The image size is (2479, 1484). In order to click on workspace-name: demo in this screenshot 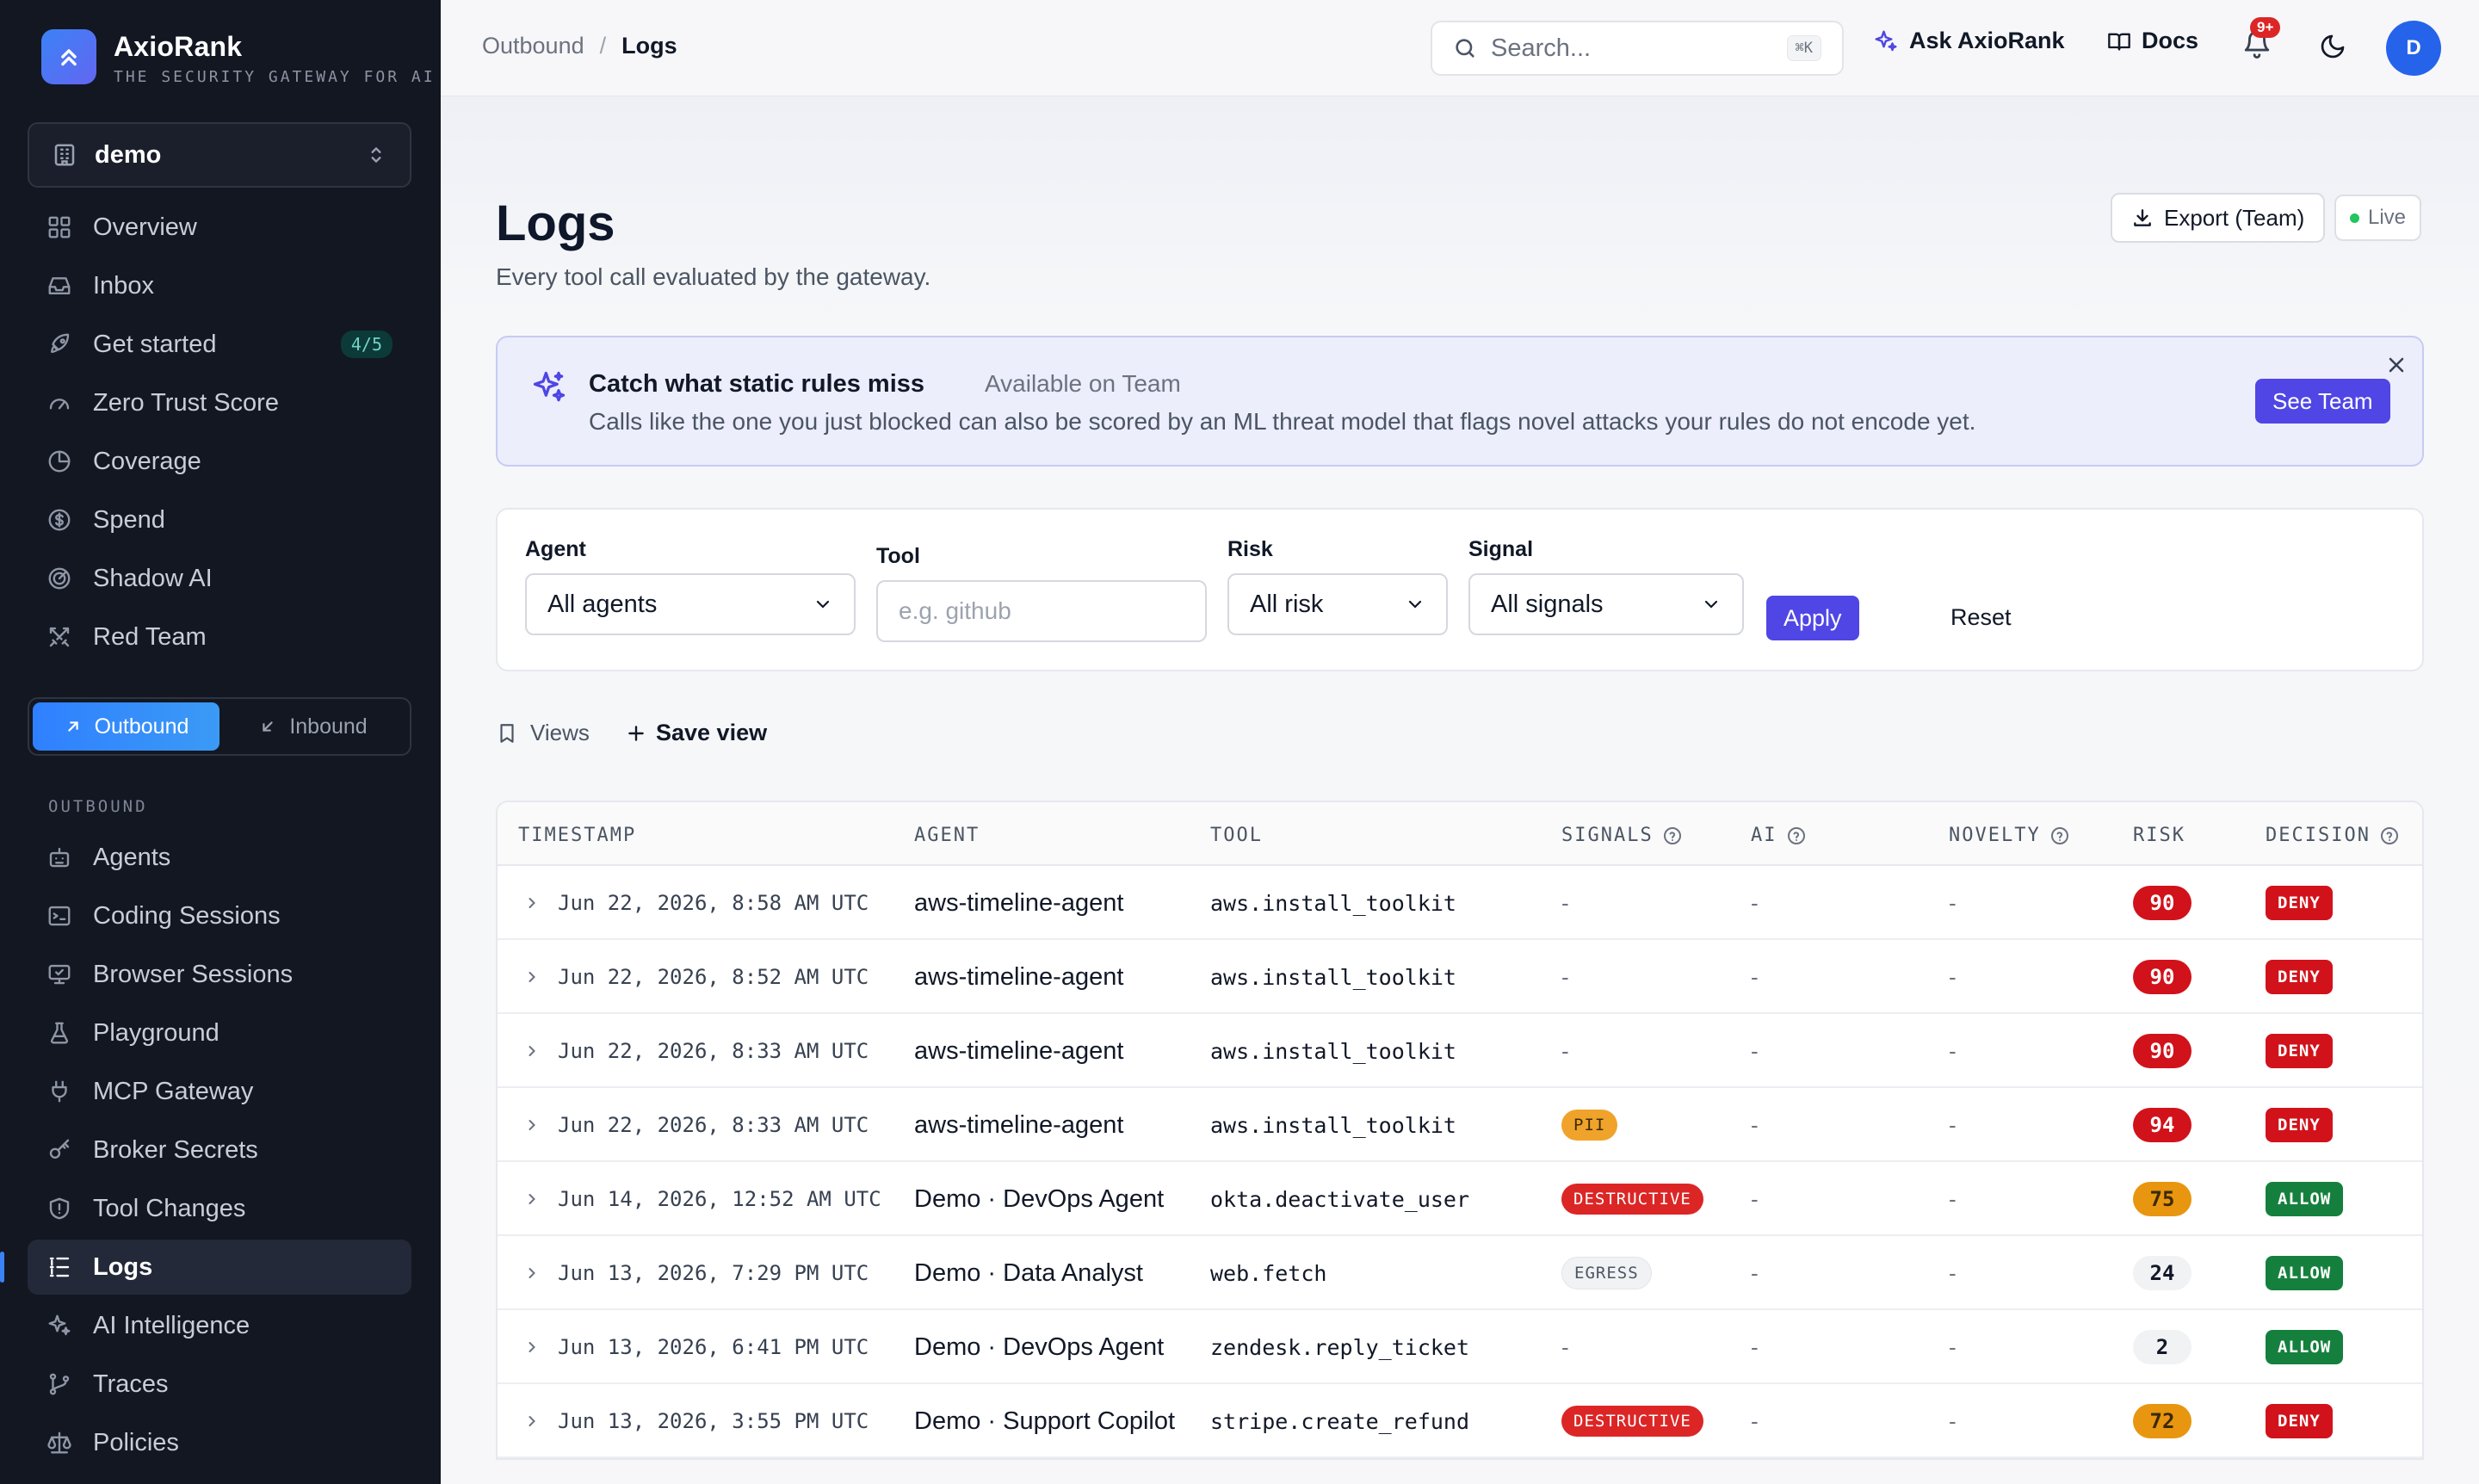, I will do `click(128, 154)`.